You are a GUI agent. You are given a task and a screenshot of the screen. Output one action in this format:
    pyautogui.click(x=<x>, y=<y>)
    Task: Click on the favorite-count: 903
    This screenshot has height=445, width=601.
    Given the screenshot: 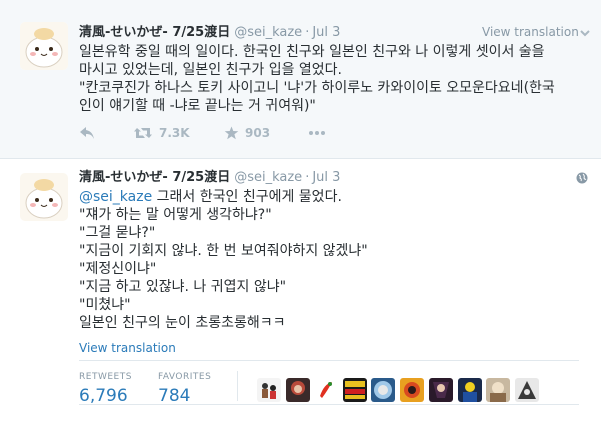 What is the action you would take?
    pyautogui.click(x=258, y=133)
    